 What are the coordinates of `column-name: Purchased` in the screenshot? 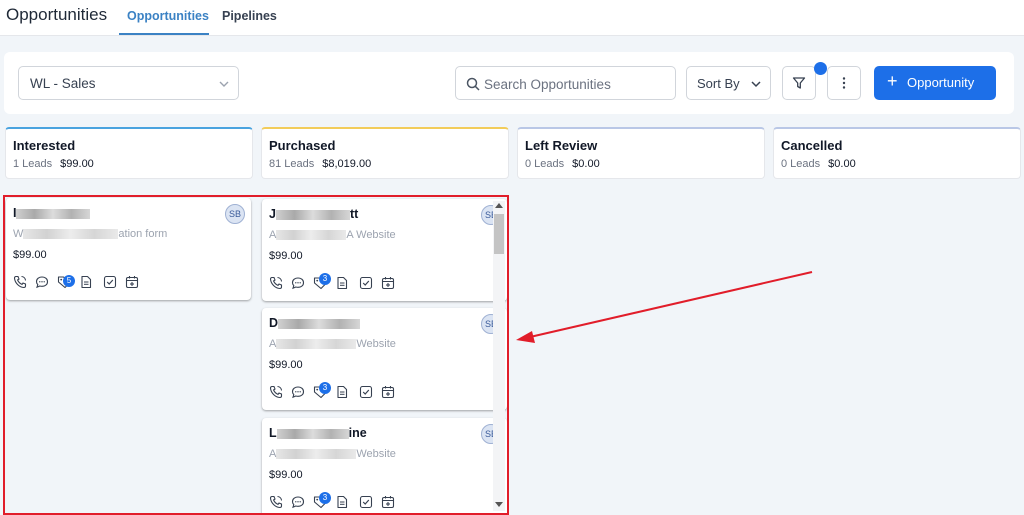 It's located at (302, 145).